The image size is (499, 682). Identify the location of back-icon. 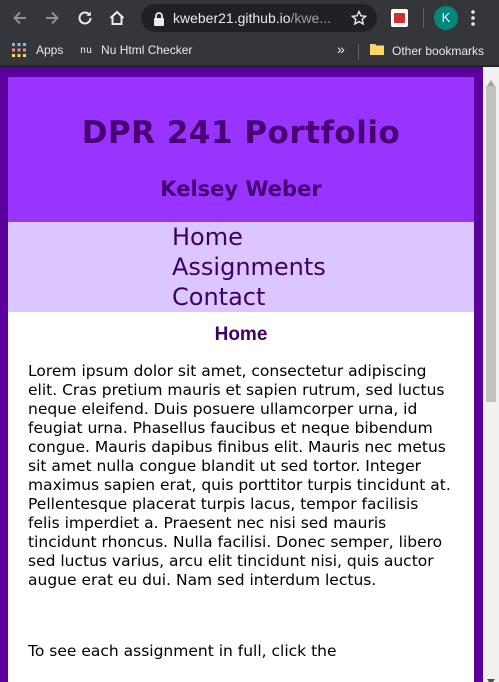
(20, 18).